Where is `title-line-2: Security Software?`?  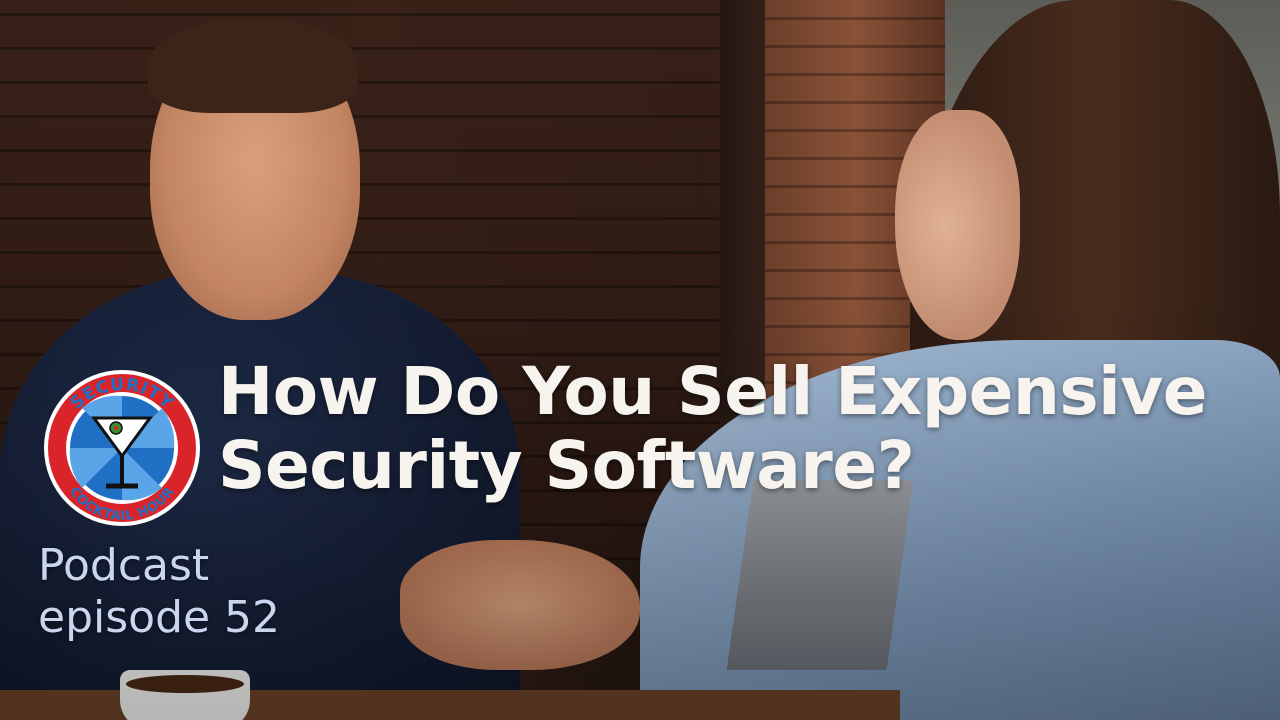 title-line-2: Security Software? is located at coordinates (566, 465).